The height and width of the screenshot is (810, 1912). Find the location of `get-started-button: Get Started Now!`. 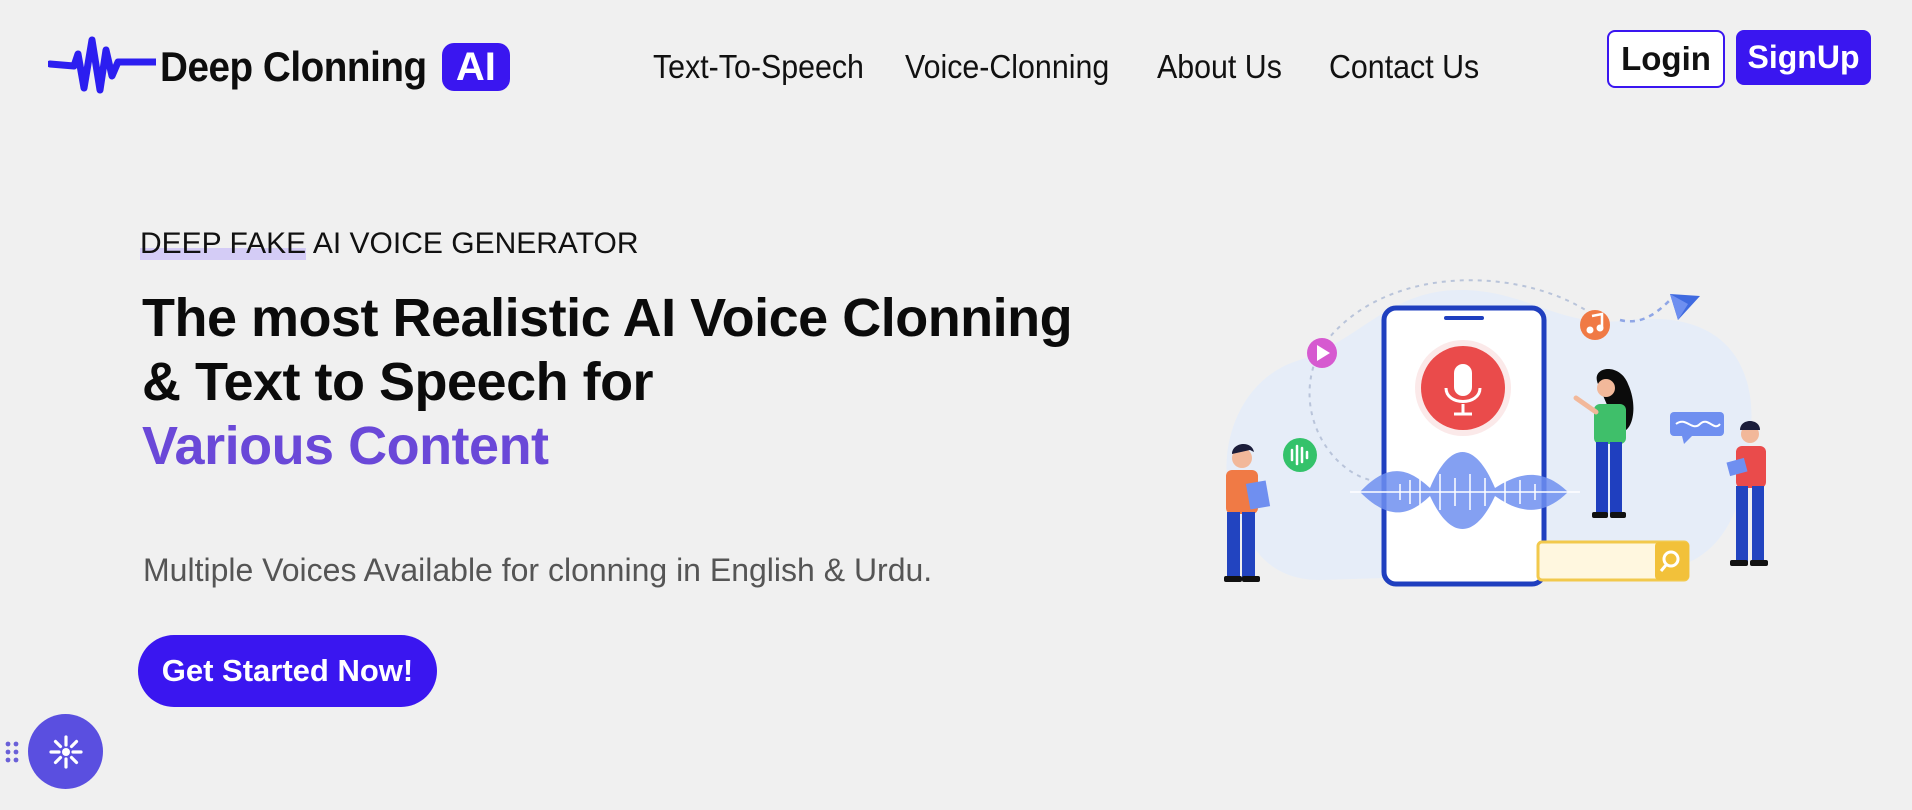

get-started-button: Get Started Now! is located at coordinates (287, 671).